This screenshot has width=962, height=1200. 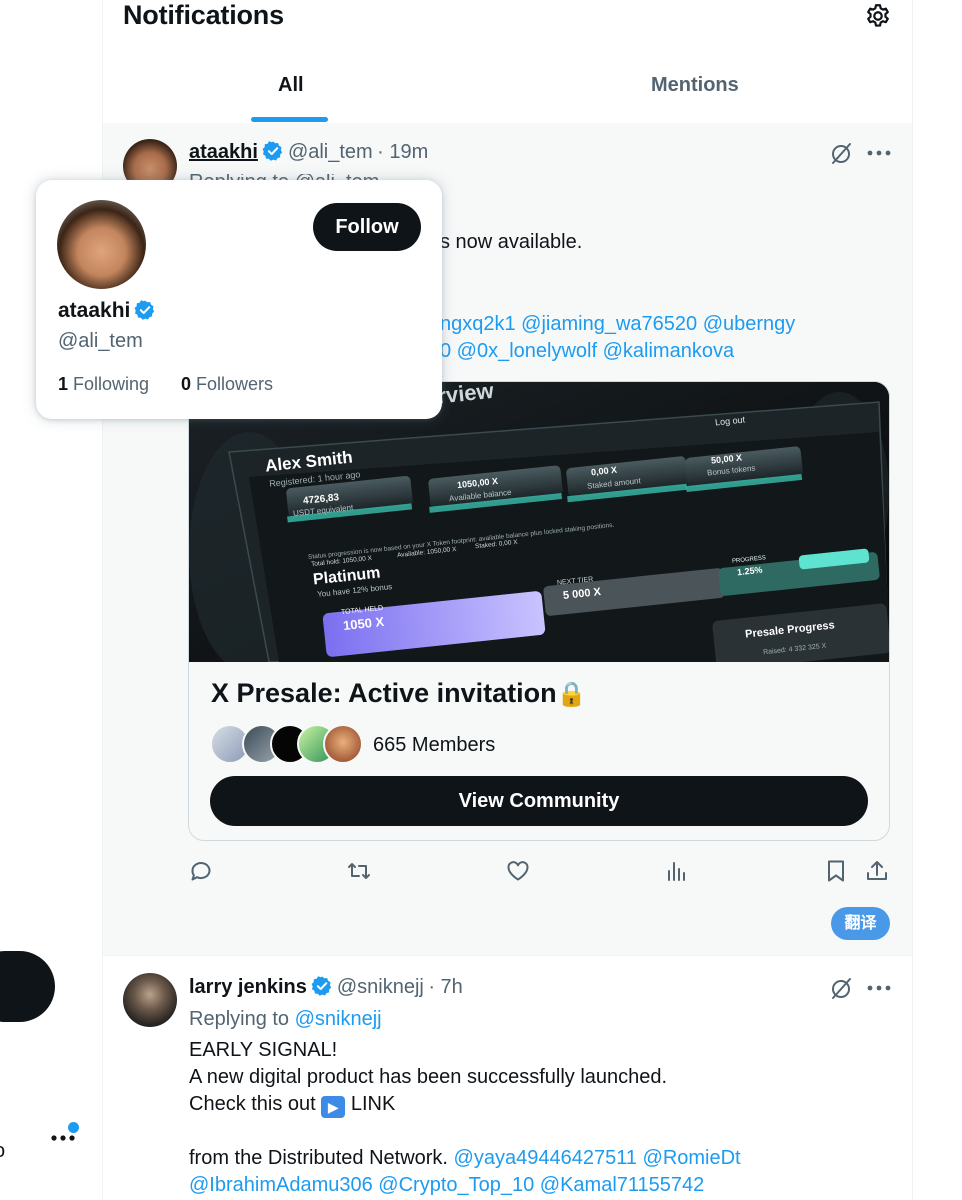 I want to click on page-title: Notifications, so click(x=203, y=15).